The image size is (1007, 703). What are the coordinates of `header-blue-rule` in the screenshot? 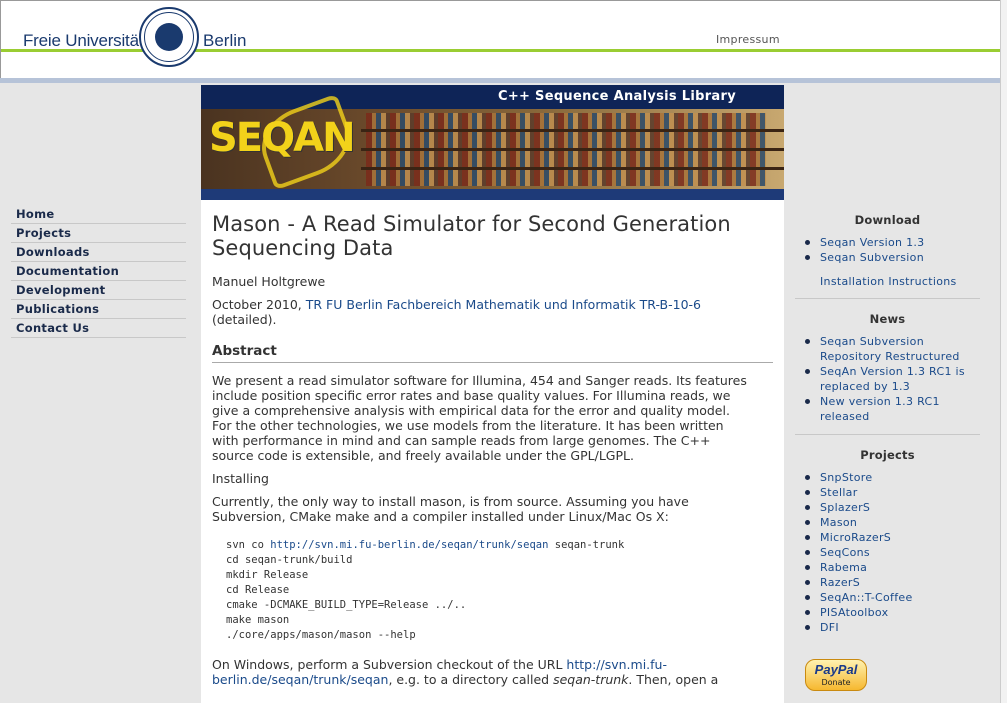 It's located at (503, 80).